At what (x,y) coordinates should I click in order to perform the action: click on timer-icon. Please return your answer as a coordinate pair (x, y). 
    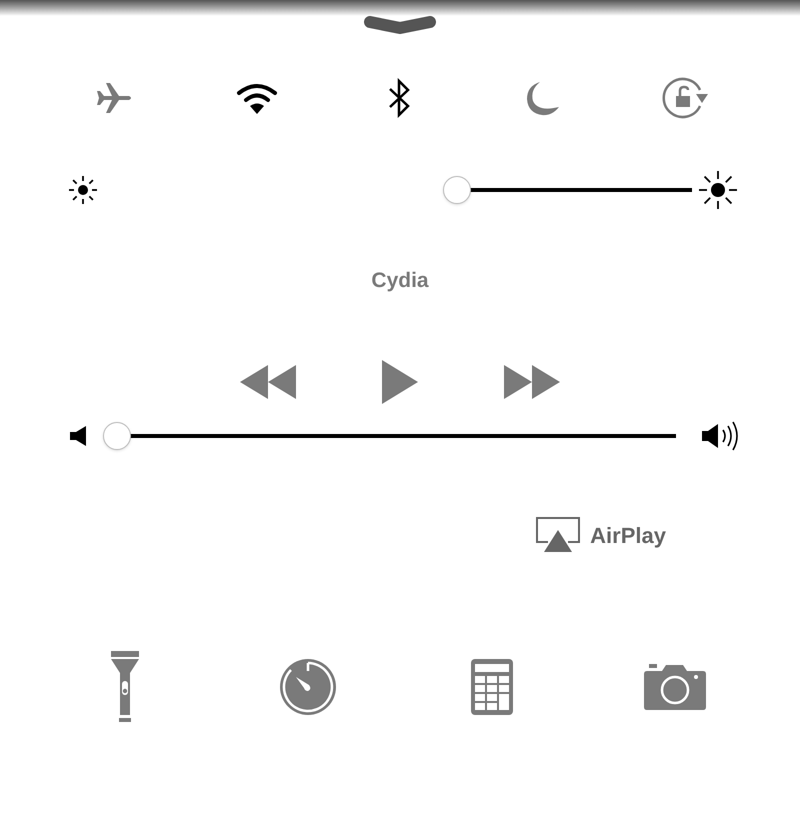
    Looking at the image, I should click on (308, 687).